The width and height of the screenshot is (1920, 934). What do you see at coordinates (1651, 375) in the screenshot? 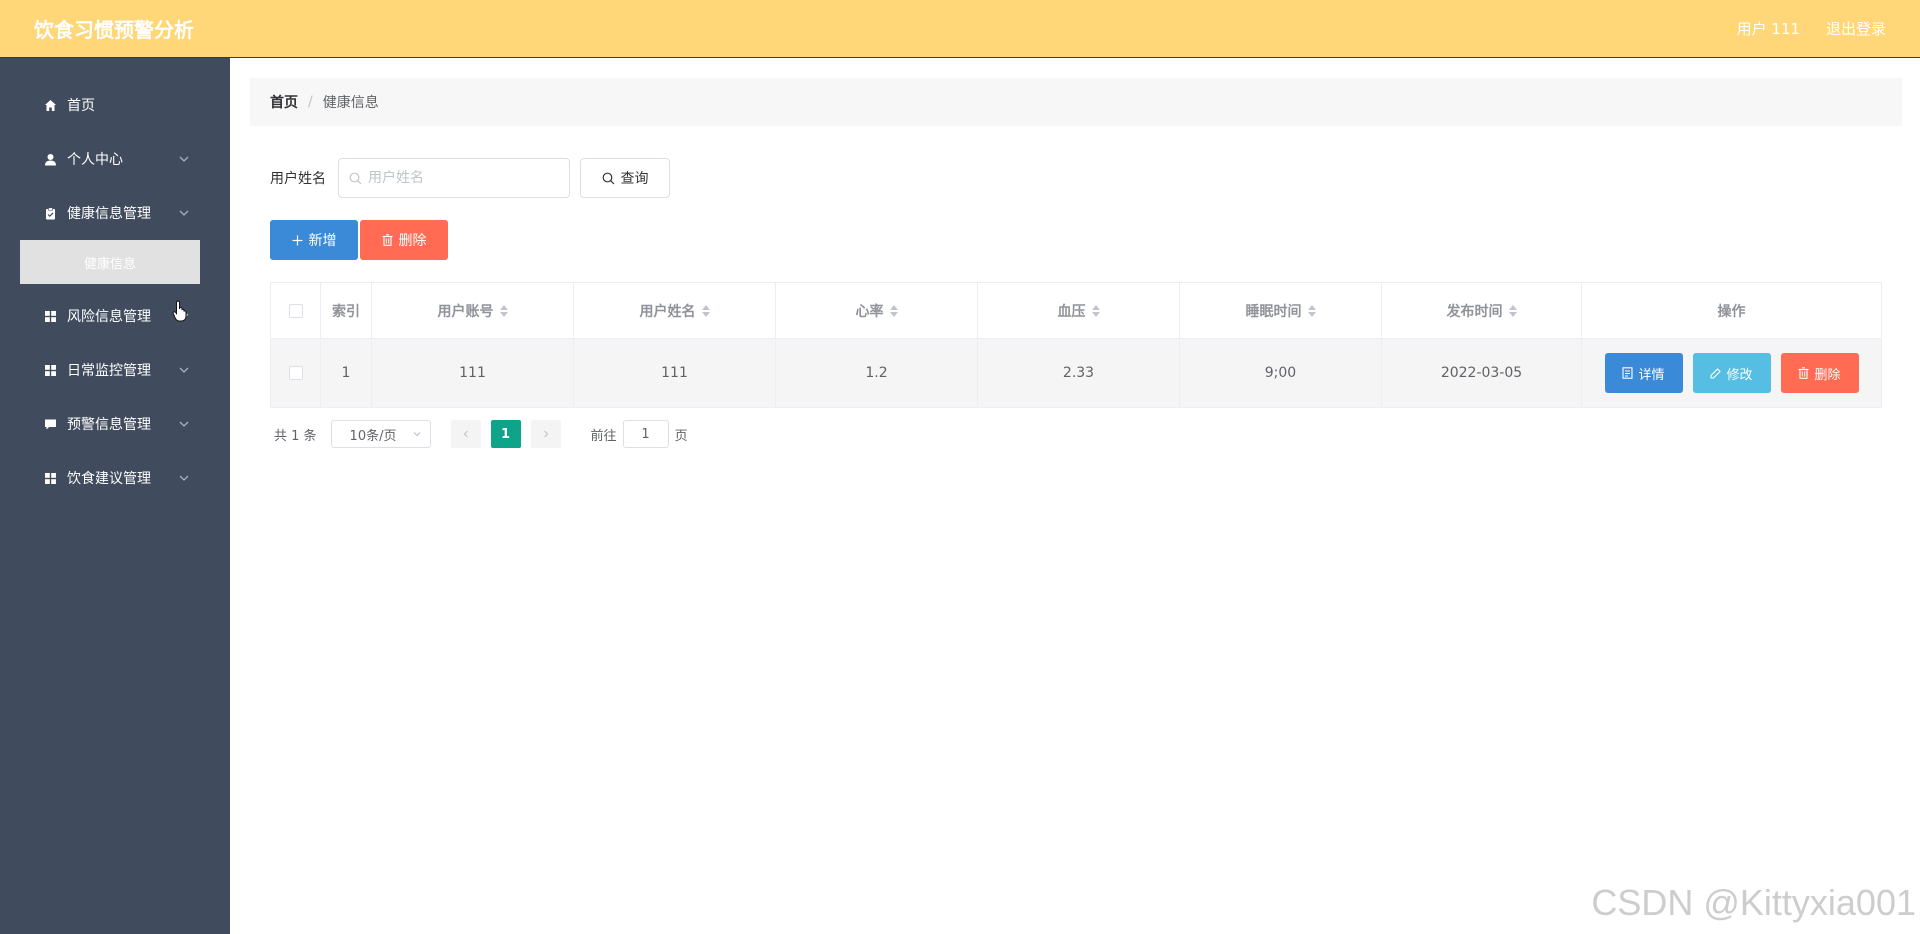
I see `detail-button-label: 详情` at bounding box center [1651, 375].